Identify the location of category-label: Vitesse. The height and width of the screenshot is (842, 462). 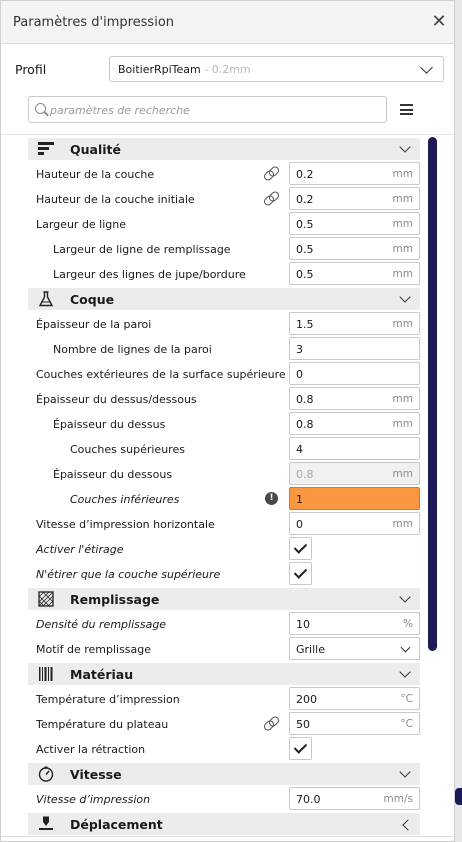
(96, 774).